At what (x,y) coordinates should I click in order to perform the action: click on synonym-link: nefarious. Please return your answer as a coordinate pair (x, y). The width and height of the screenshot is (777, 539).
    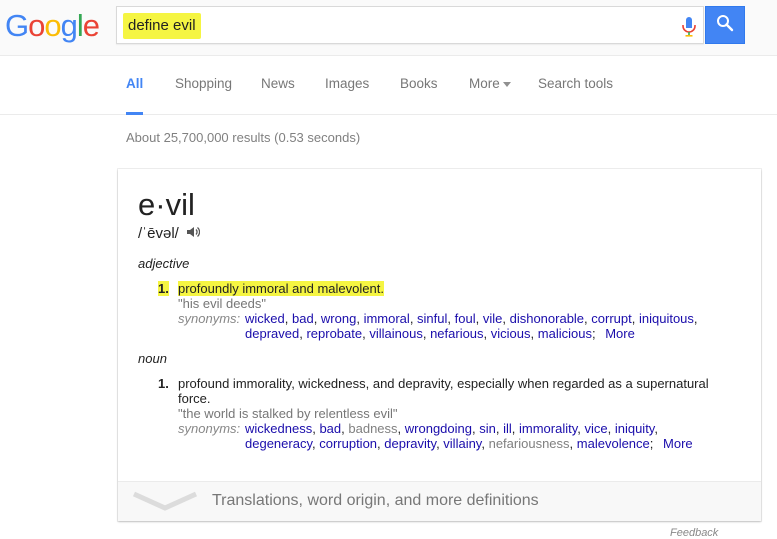
    Looking at the image, I should click on (456, 333).